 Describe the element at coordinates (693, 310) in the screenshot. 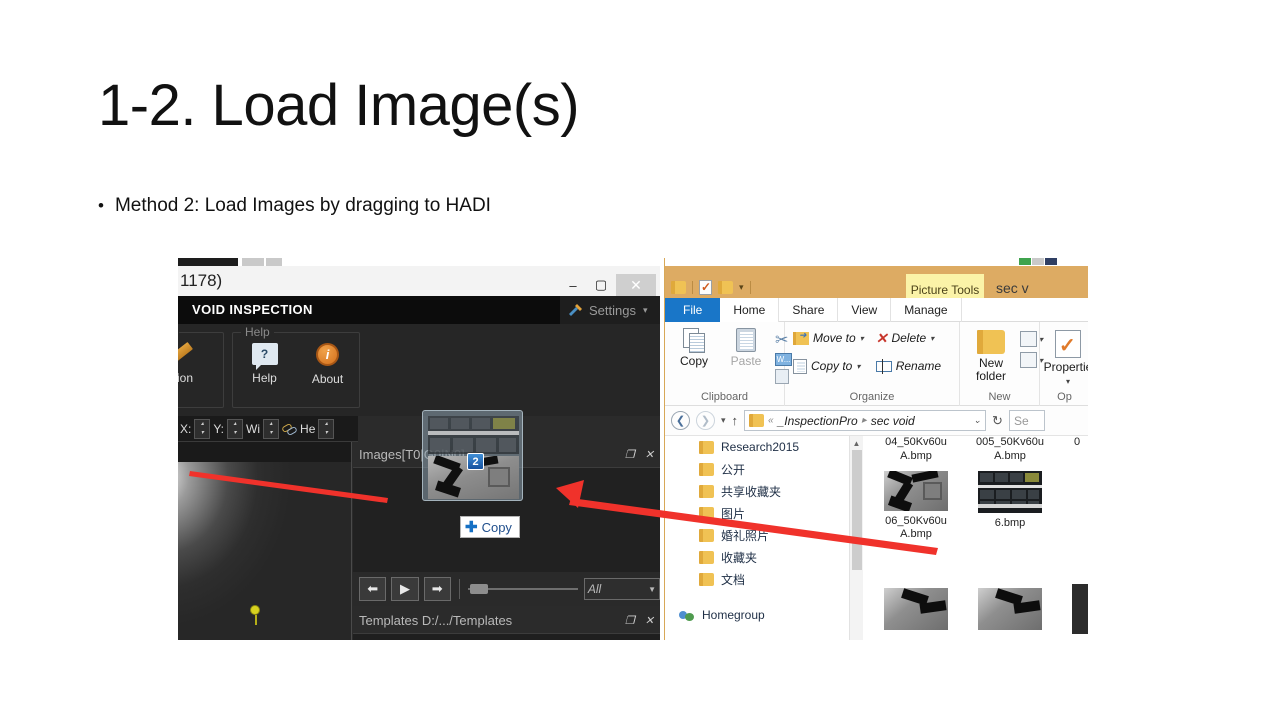

I see `tab-file: File` at that location.